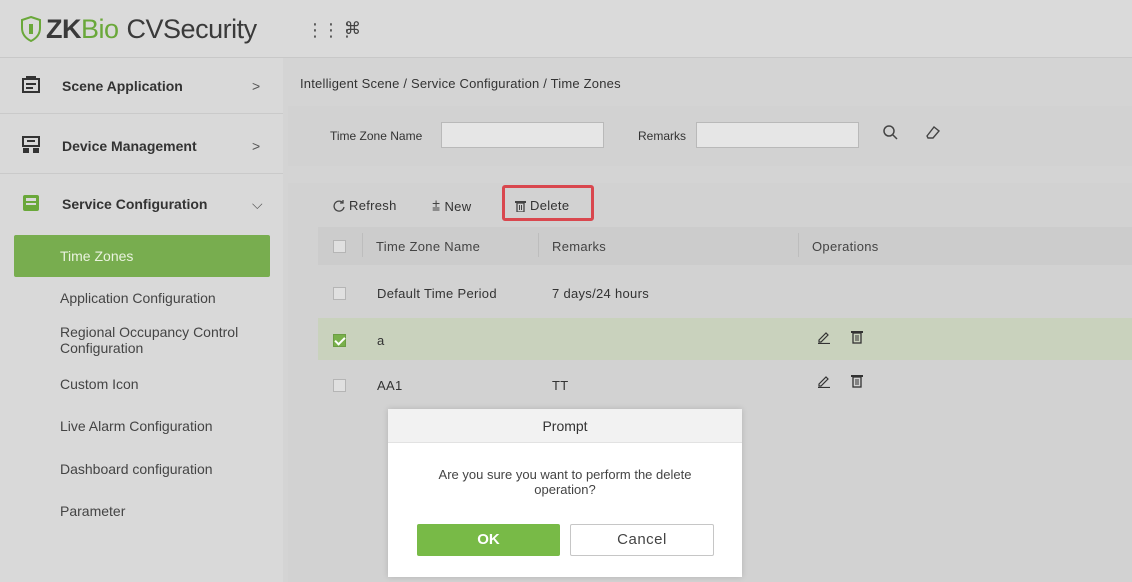  I want to click on cell-remarks: 7 days/24 hours, so click(601, 293).